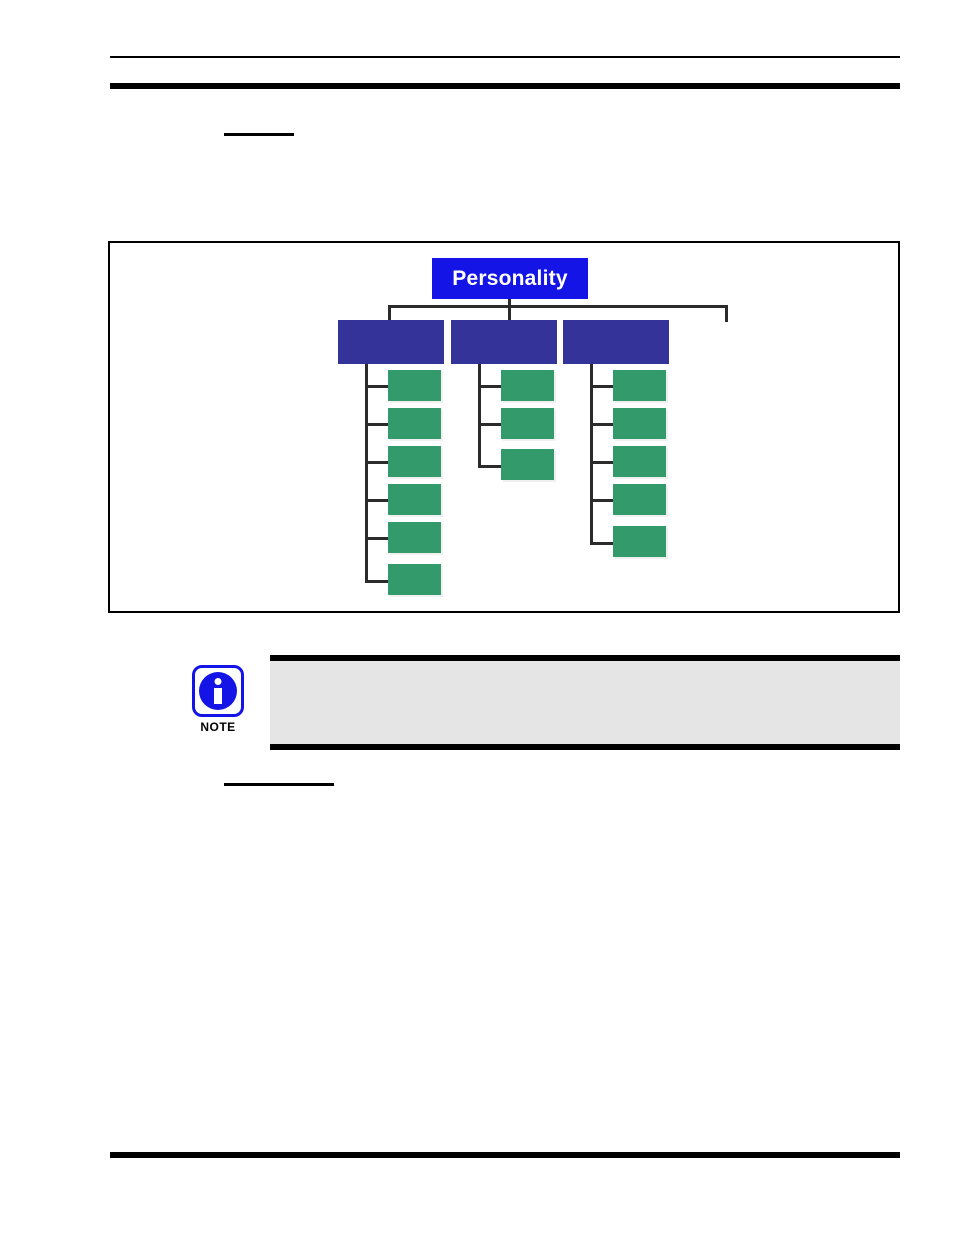 The image size is (954, 1235). I want to click on header-thick-rule, so click(505, 86).